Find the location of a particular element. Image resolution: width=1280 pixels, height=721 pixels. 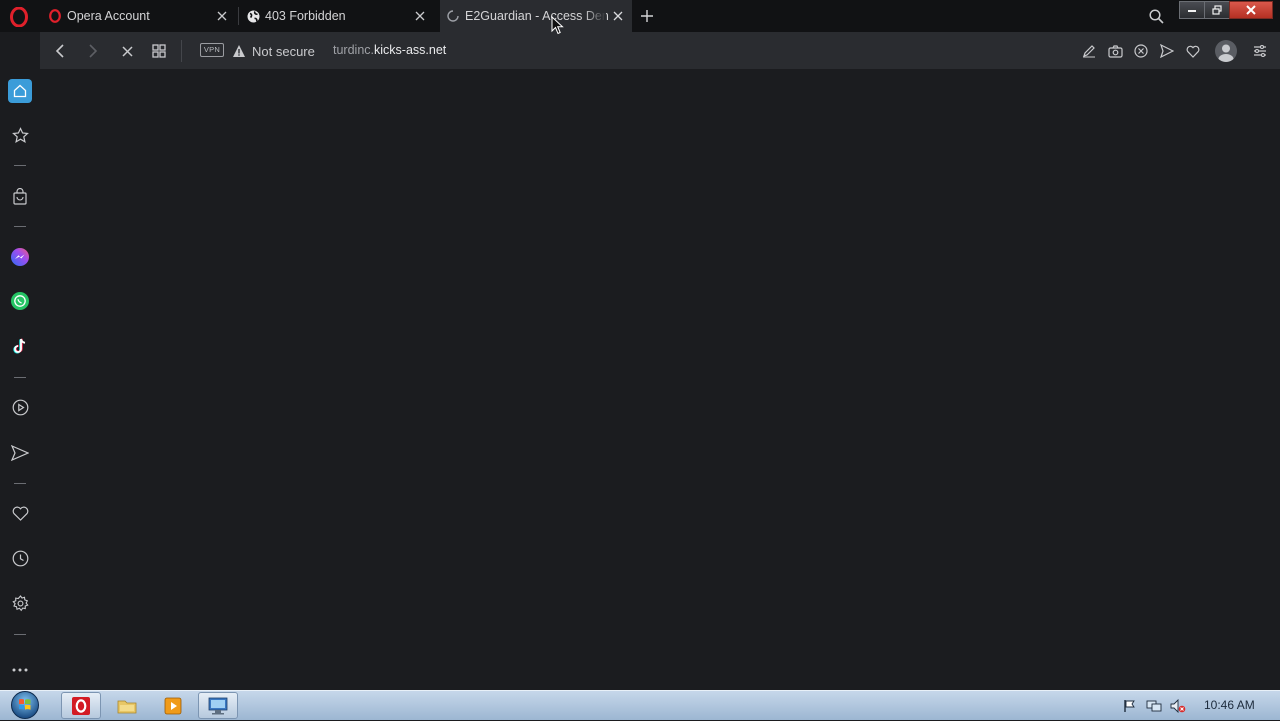

window-controls is located at coordinates (1226, 11).